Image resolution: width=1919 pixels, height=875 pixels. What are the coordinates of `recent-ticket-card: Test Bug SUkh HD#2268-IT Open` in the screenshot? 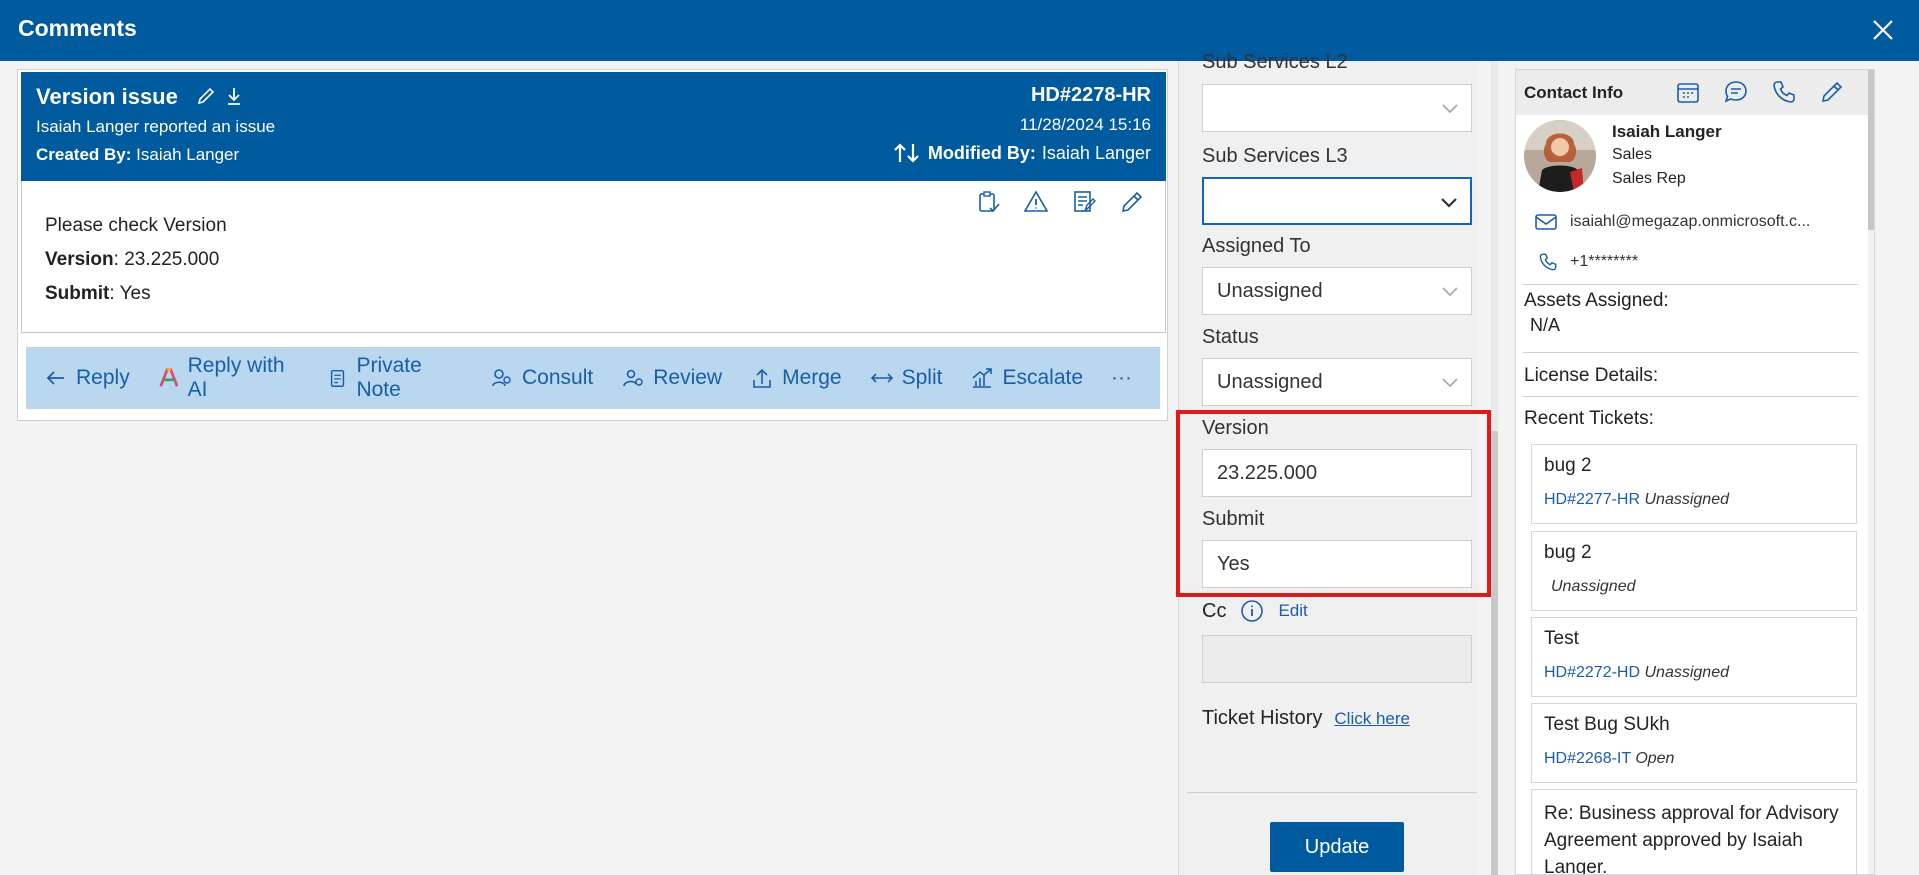 It's located at (1694, 743).